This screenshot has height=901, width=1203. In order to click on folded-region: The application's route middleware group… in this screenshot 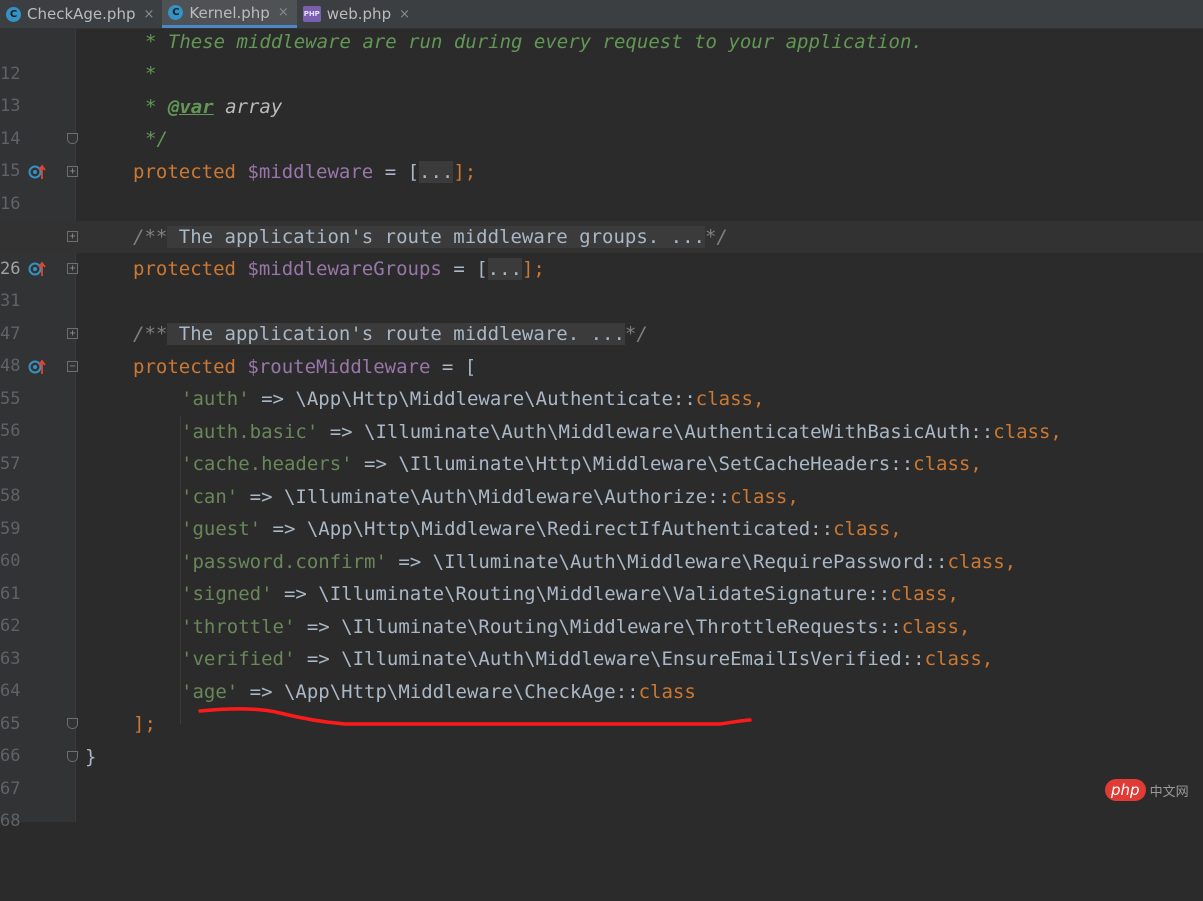, I will do `click(436, 237)`.